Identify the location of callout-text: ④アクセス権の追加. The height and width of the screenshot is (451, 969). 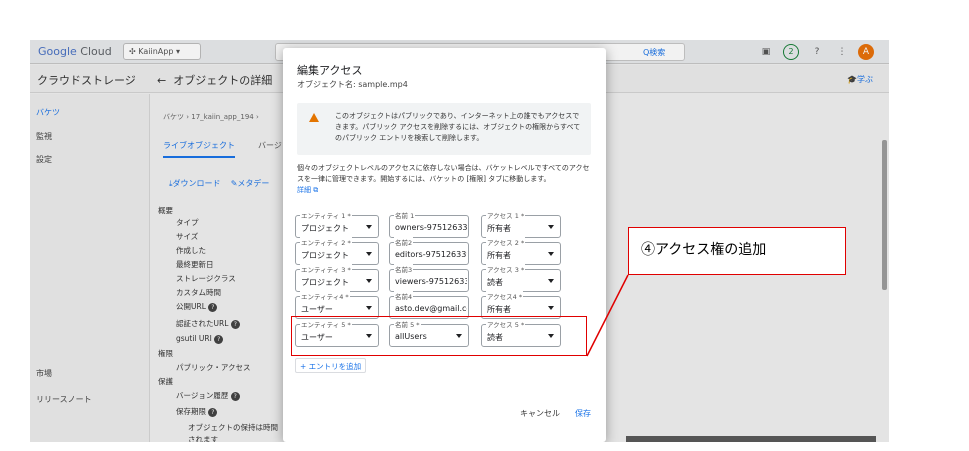
(704, 250).